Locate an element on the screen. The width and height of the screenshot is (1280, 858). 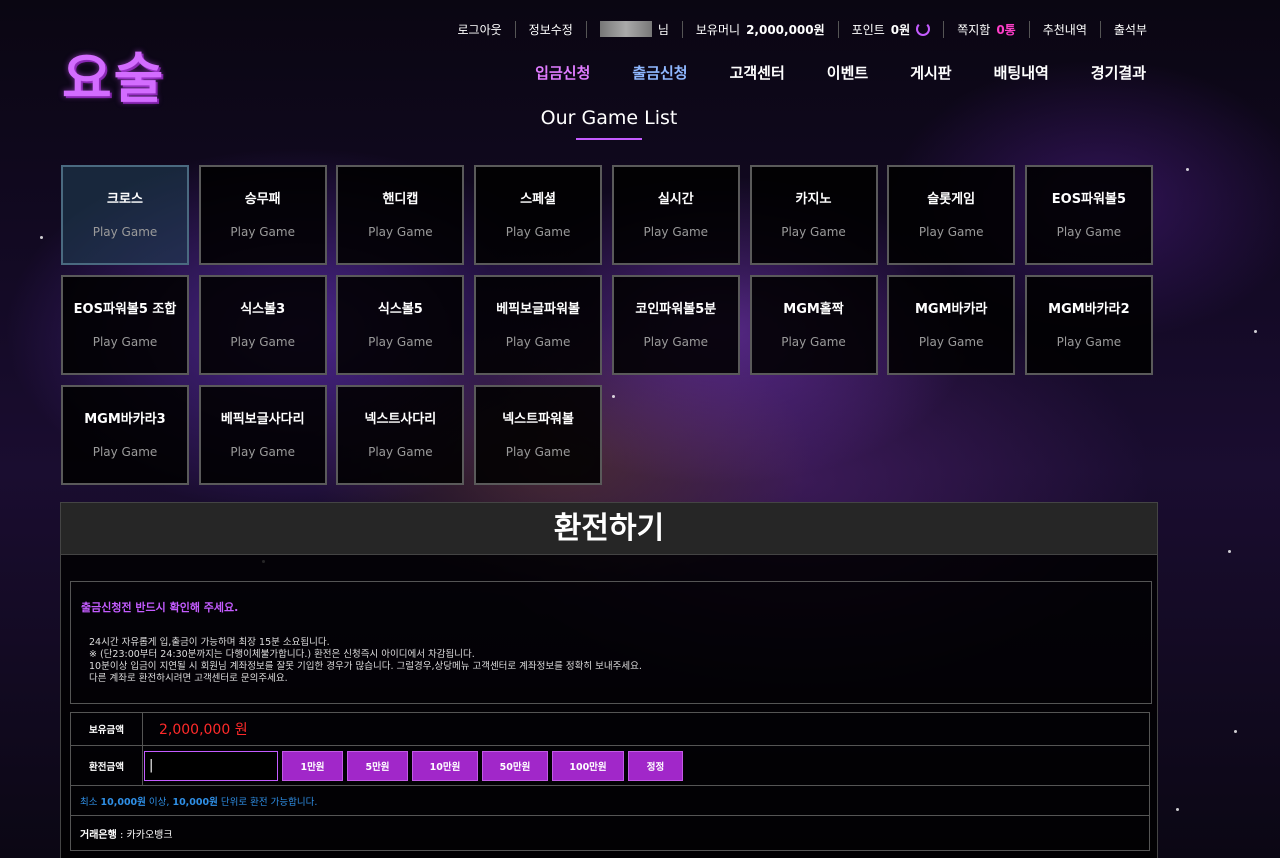
message-box-link: 쪽지함 0통 is located at coordinates (986, 29).